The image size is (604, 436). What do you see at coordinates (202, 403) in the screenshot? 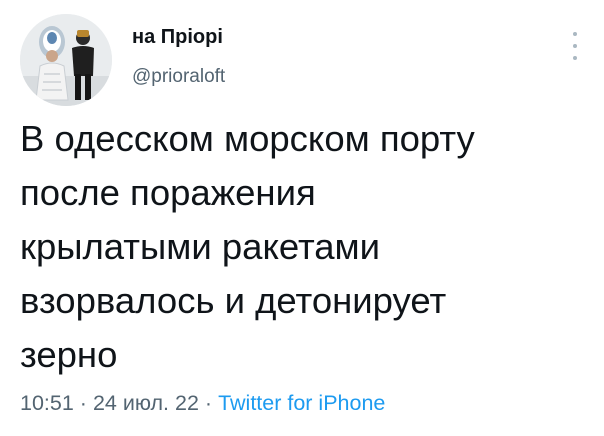
I see `tweet-meta: 10:51 · 24 июл. 22 · Twitter for iPhone` at bounding box center [202, 403].